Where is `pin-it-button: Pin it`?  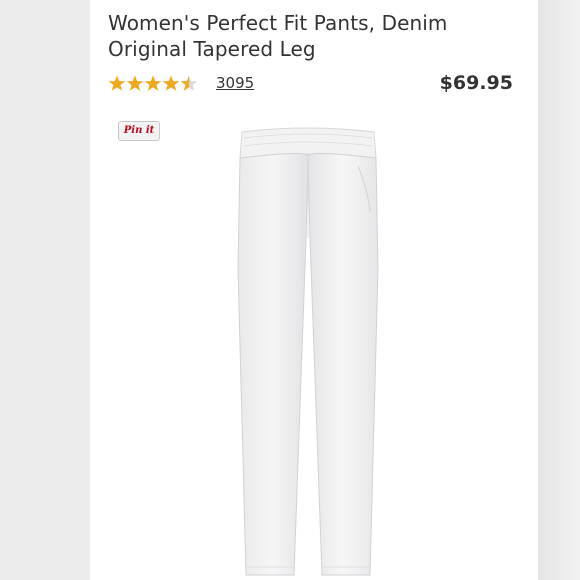
pin-it-button: Pin it is located at coordinates (139, 131).